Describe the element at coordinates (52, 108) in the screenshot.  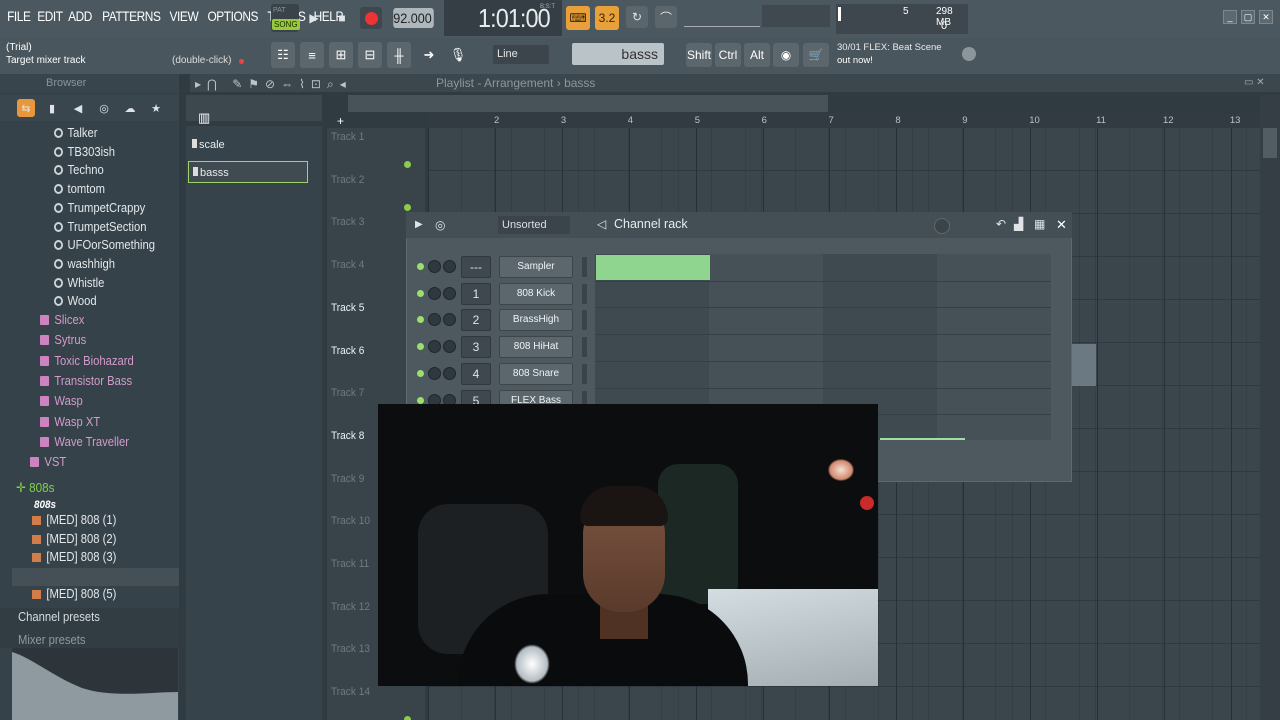
I see `browser-current-project-button: ▮` at that location.